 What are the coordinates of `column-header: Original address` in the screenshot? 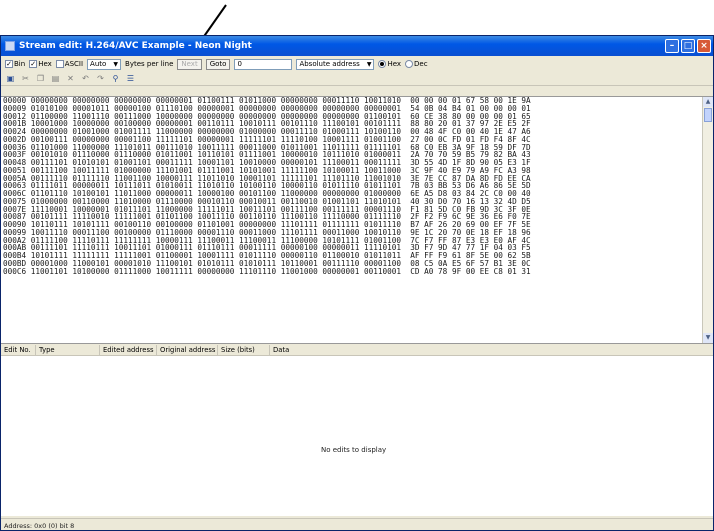 It's located at (187, 350).